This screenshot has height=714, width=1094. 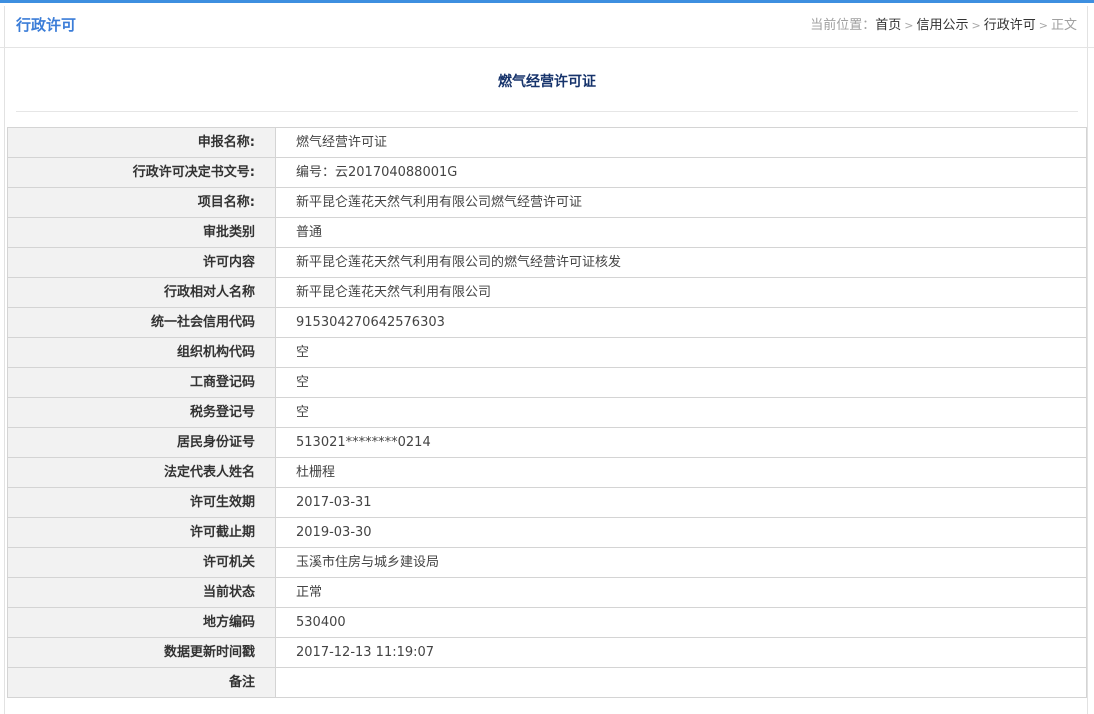 I want to click on field-label: 申报名称:, so click(x=141, y=142).